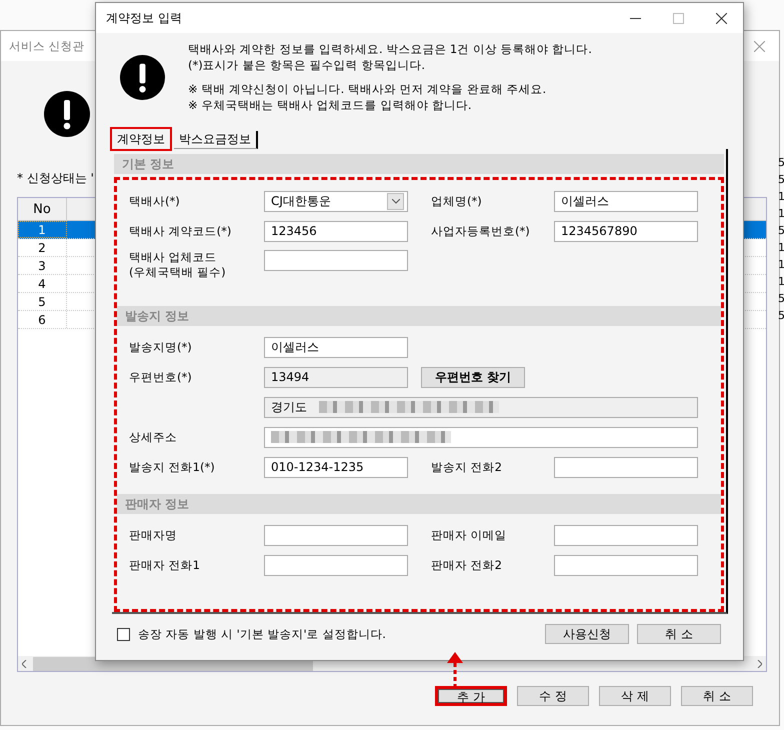 This screenshot has height=730, width=784. What do you see at coordinates (679, 634) in the screenshot?
I see `dialog-button: 취 소` at bounding box center [679, 634].